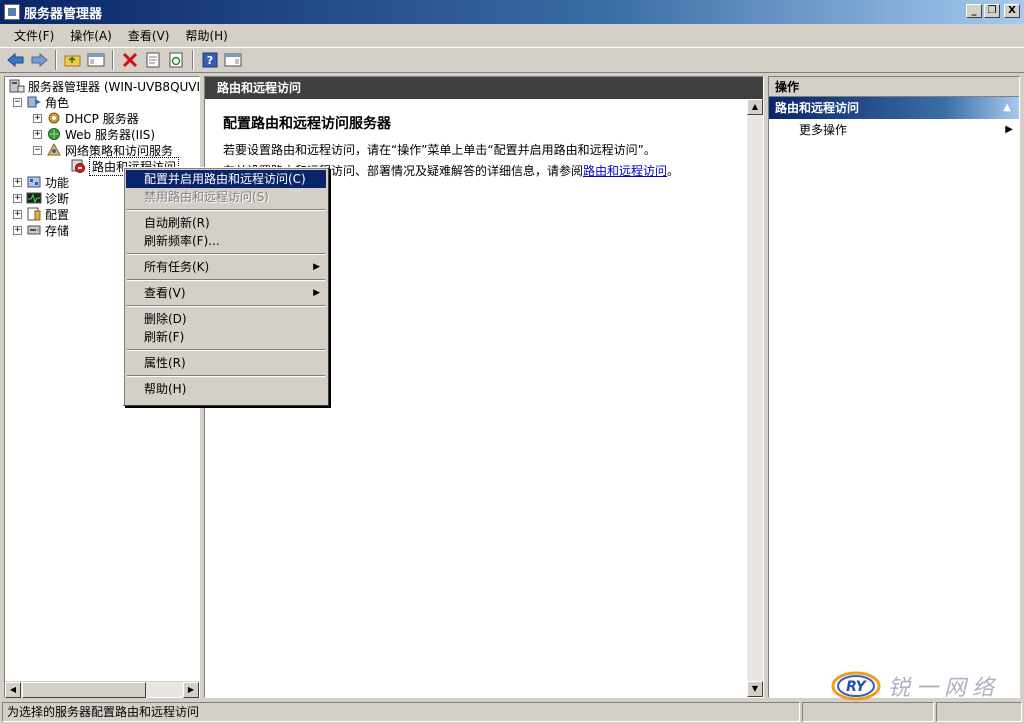  I want to click on menu-refresh: 刷新(F), so click(226, 337).